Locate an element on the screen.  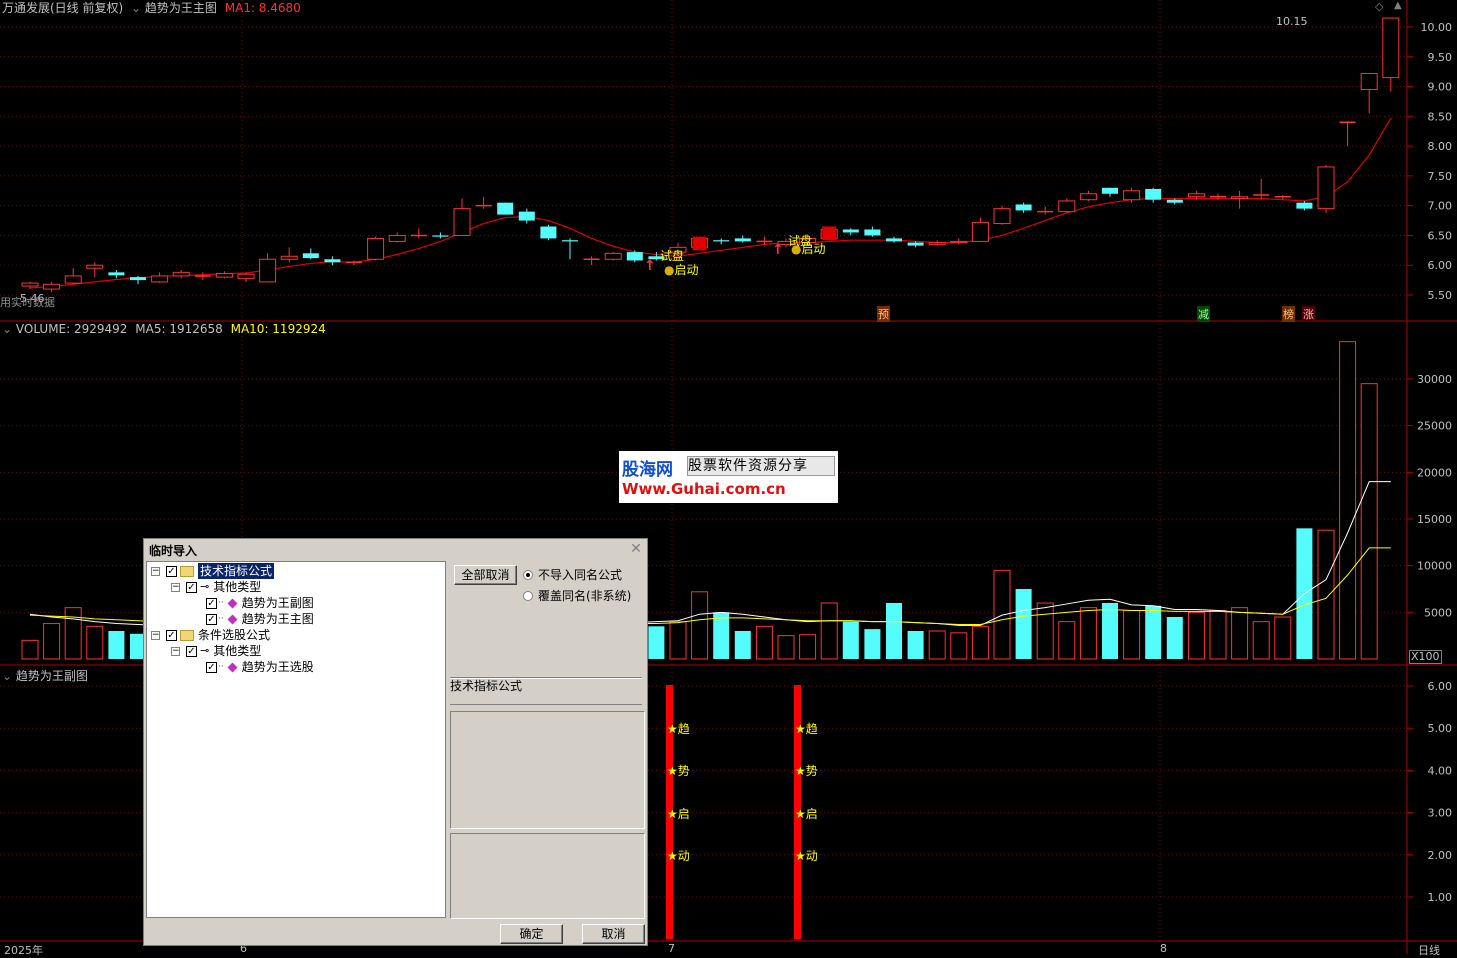
tree-label-item-1: 趋势为王副图 is located at coordinates (277, 603).